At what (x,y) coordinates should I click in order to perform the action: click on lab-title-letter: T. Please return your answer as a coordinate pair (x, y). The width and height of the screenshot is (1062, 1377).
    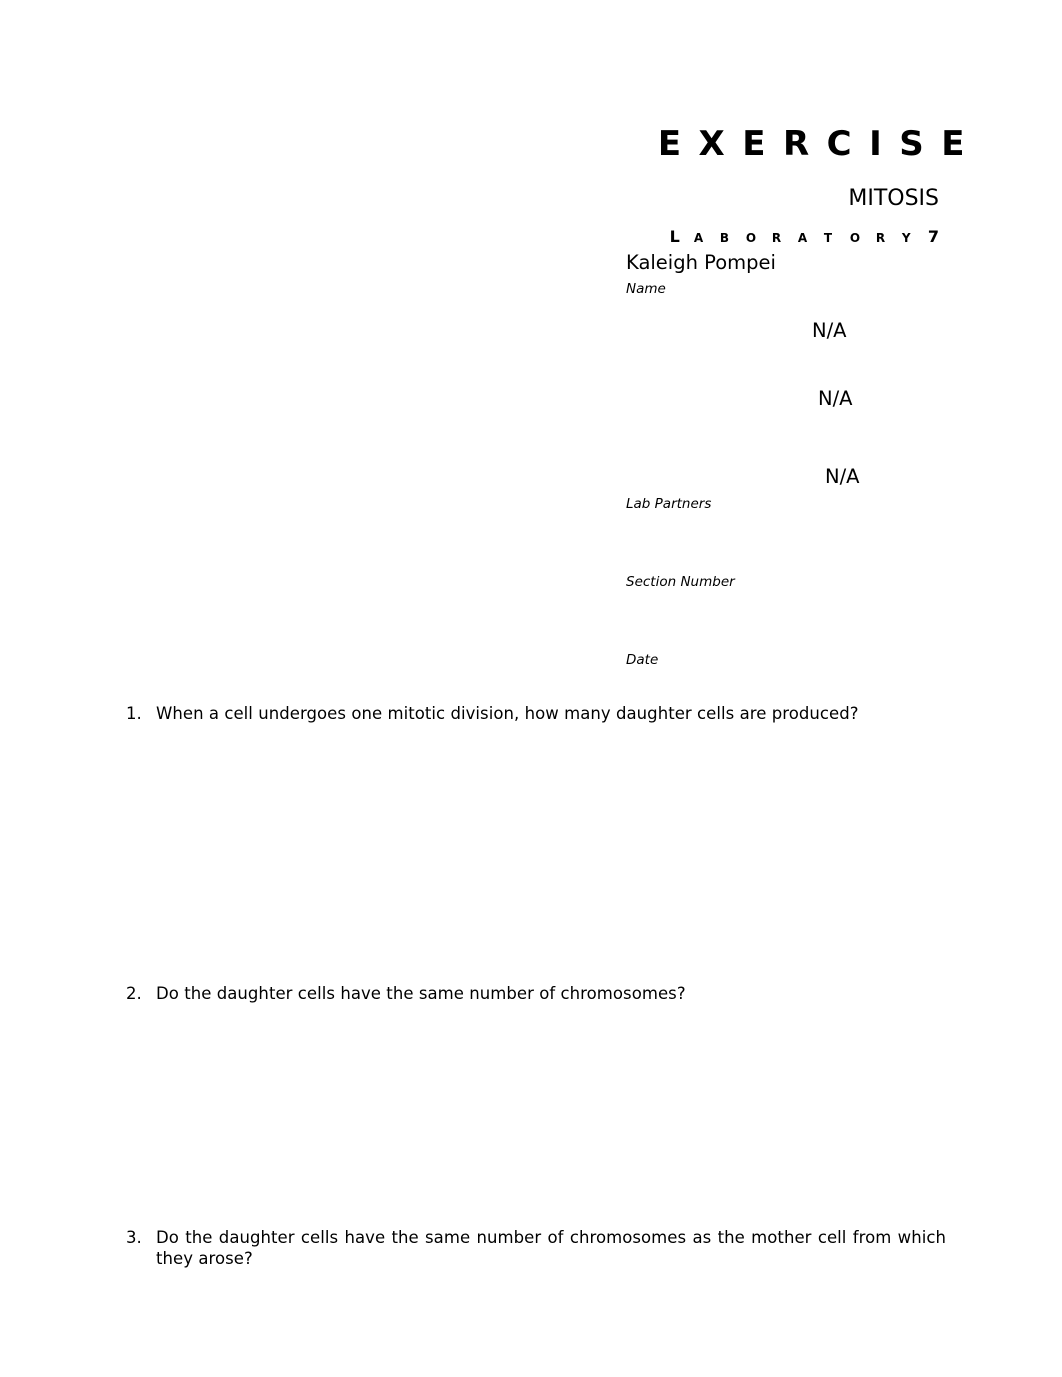
    Looking at the image, I should click on (828, 238).